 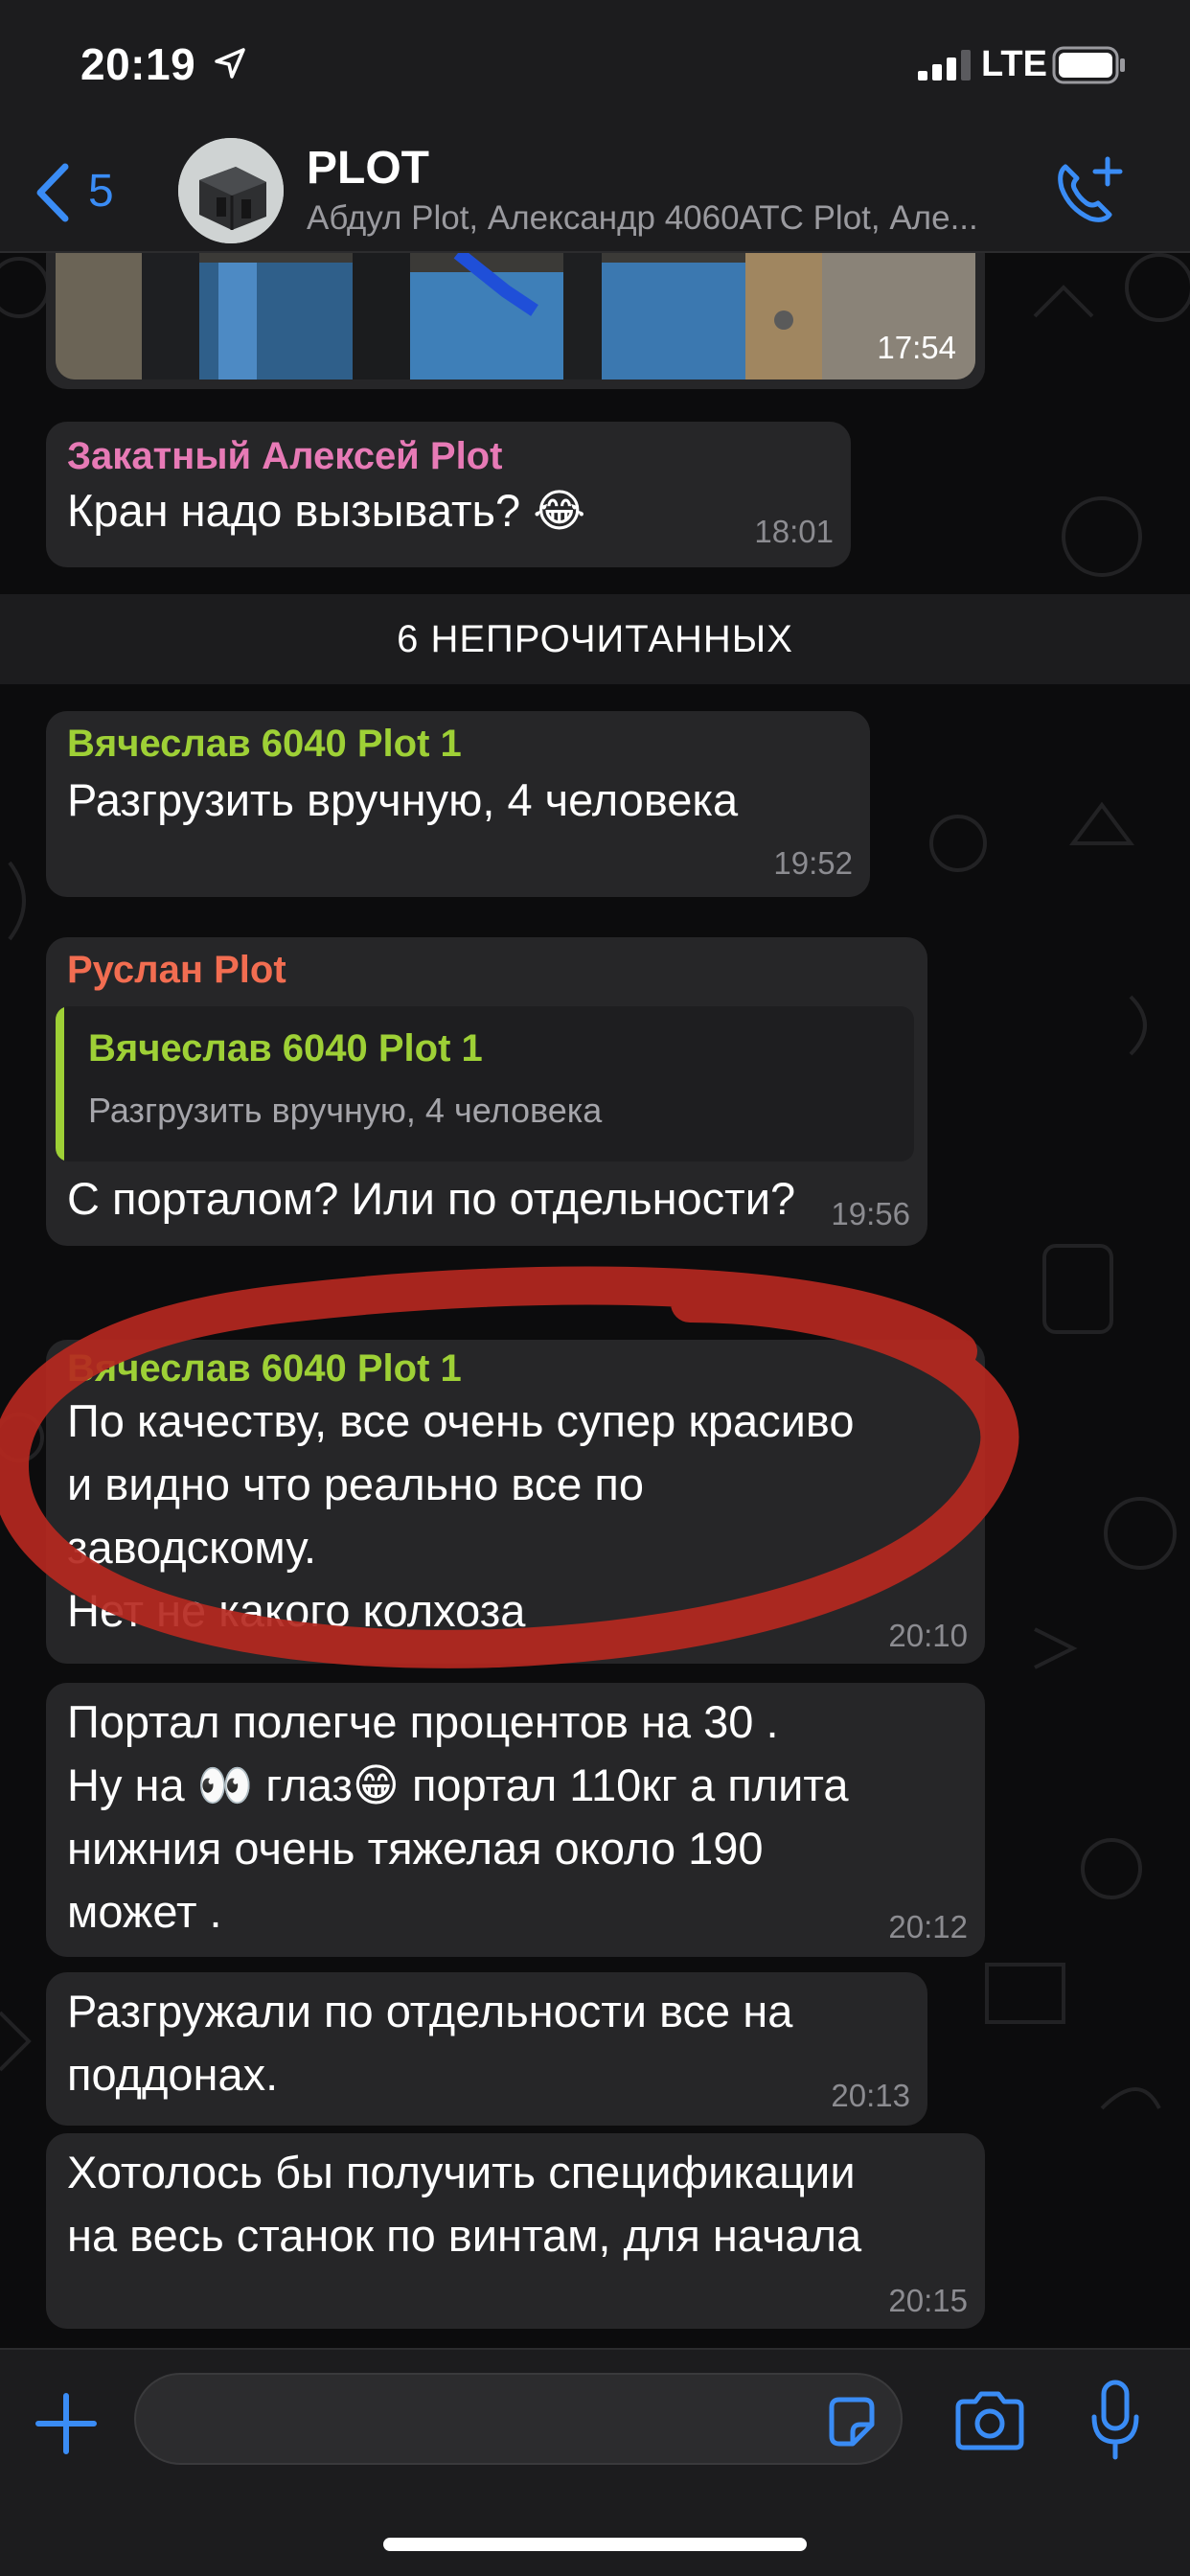 What do you see at coordinates (989, 2420) in the screenshot?
I see `camera-icon` at bounding box center [989, 2420].